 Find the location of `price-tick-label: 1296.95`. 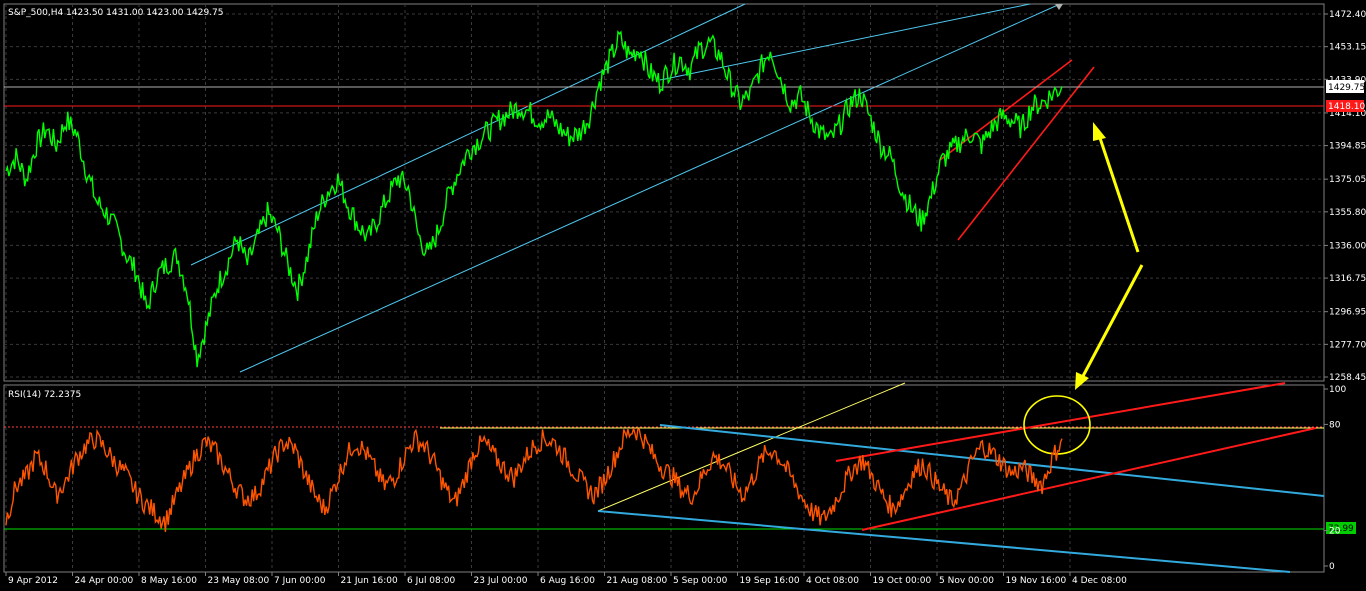

price-tick-label: 1296.95 is located at coordinates (1347, 313).